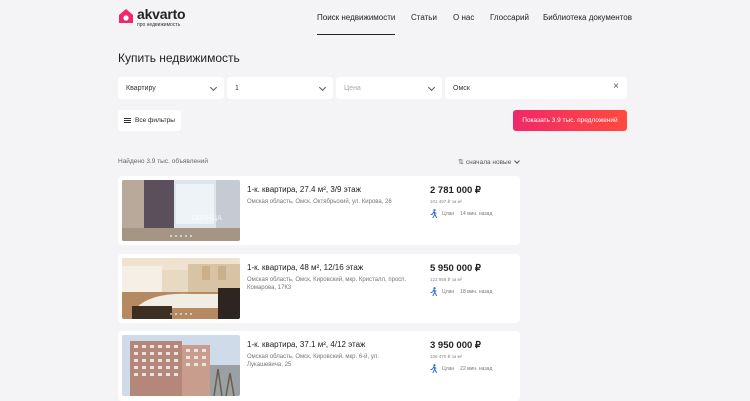  What do you see at coordinates (424, 17) in the screenshot?
I see `nav-item-articles: Статьи` at bounding box center [424, 17].